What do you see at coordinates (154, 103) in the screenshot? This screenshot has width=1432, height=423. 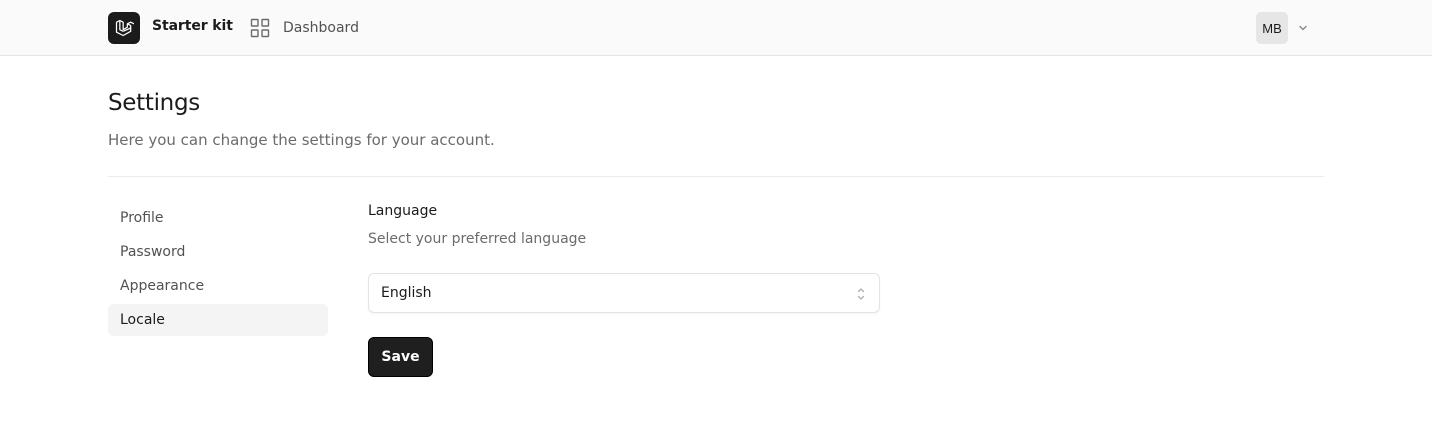 I see `page-title: Settings` at bounding box center [154, 103].